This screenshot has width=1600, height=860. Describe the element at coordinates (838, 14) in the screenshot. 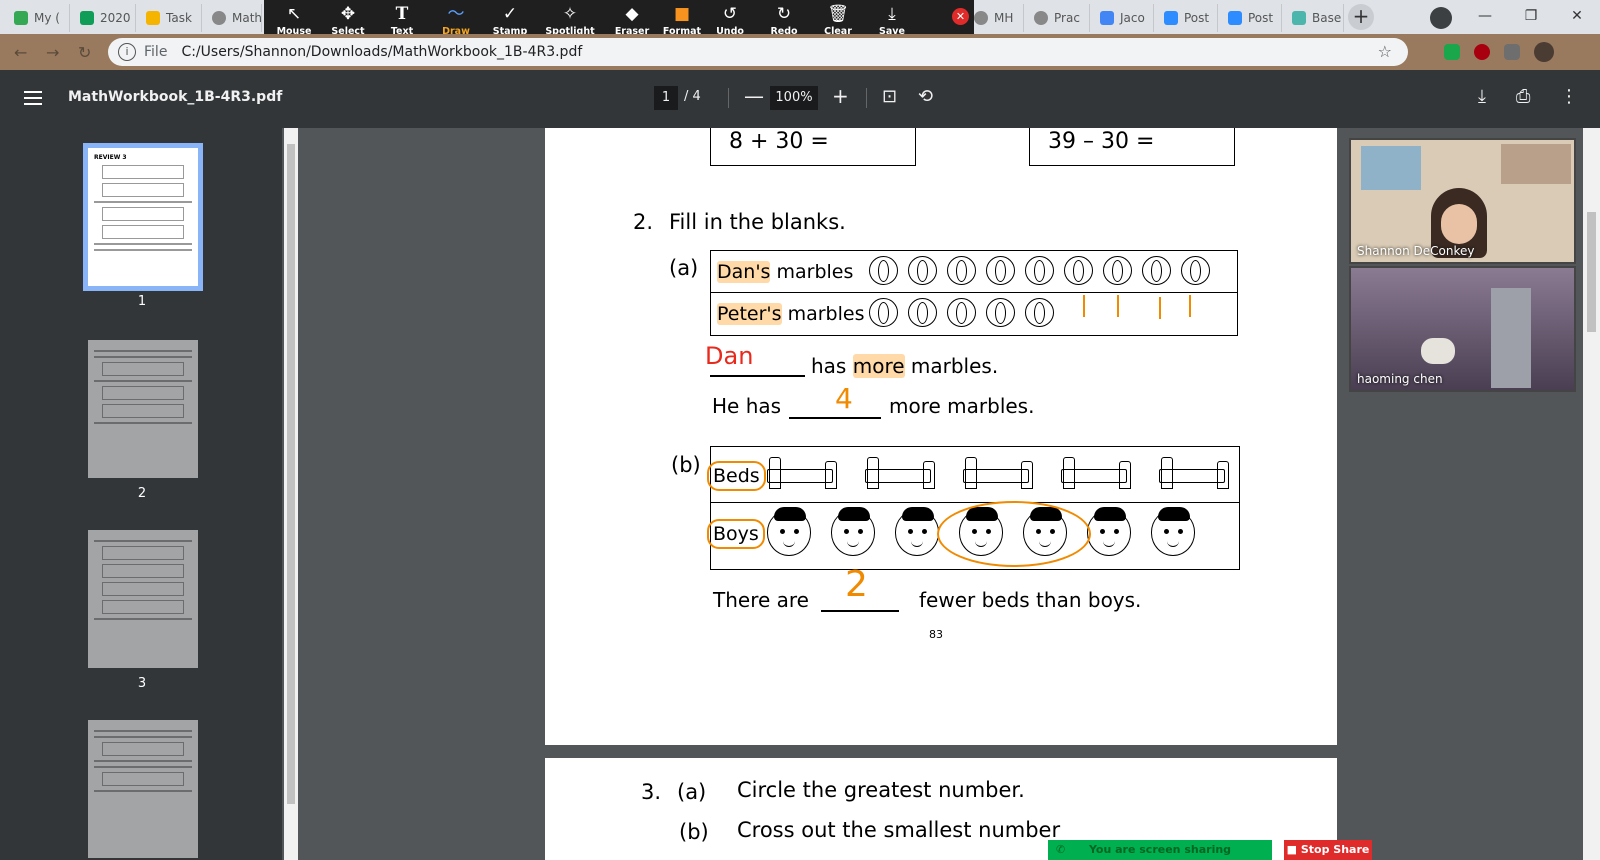

I see `trash-icon: 🗑` at that location.